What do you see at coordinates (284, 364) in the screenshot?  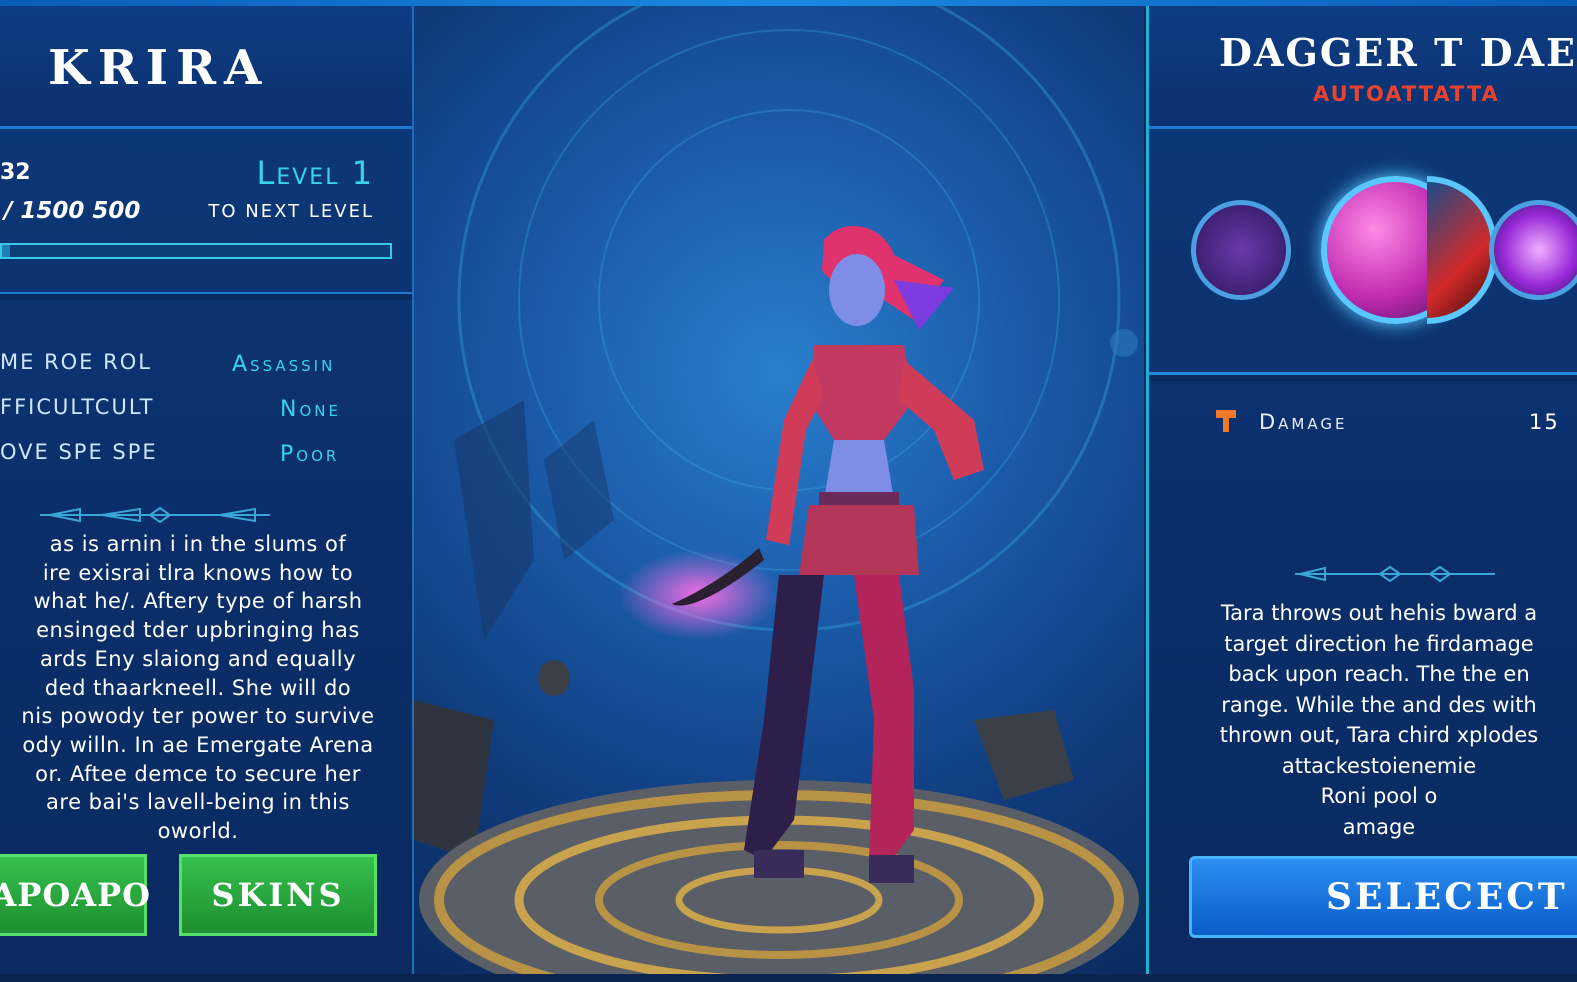 I see `stat-value-role: Assassin` at bounding box center [284, 364].